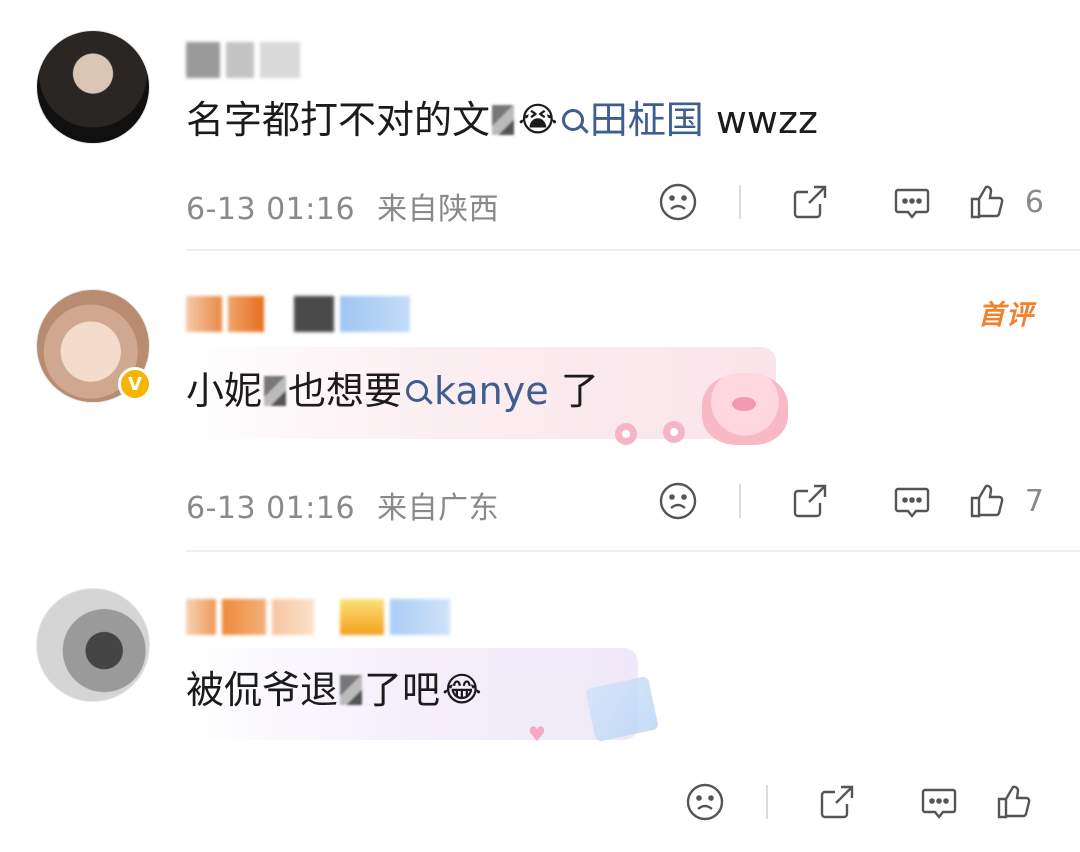  I want to click on laughing-emoji-icon: 😂, so click(462, 690).